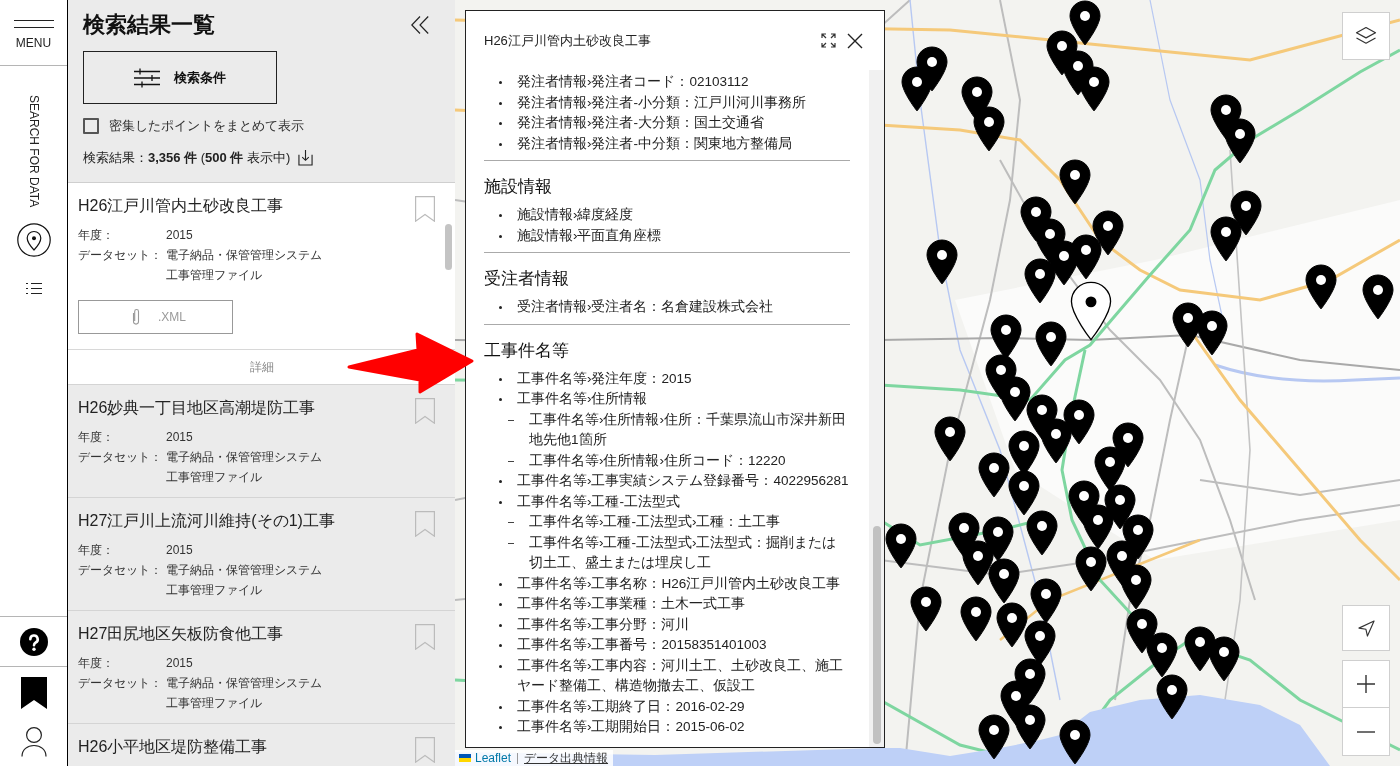 The height and width of the screenshot is (766, 1400). What do you see at coordinates (655, 522) in the screenshot?
I see `list-item-text: 工事件名等›工種-工法型式›工種：土工事` at bounding box center [655, 522].